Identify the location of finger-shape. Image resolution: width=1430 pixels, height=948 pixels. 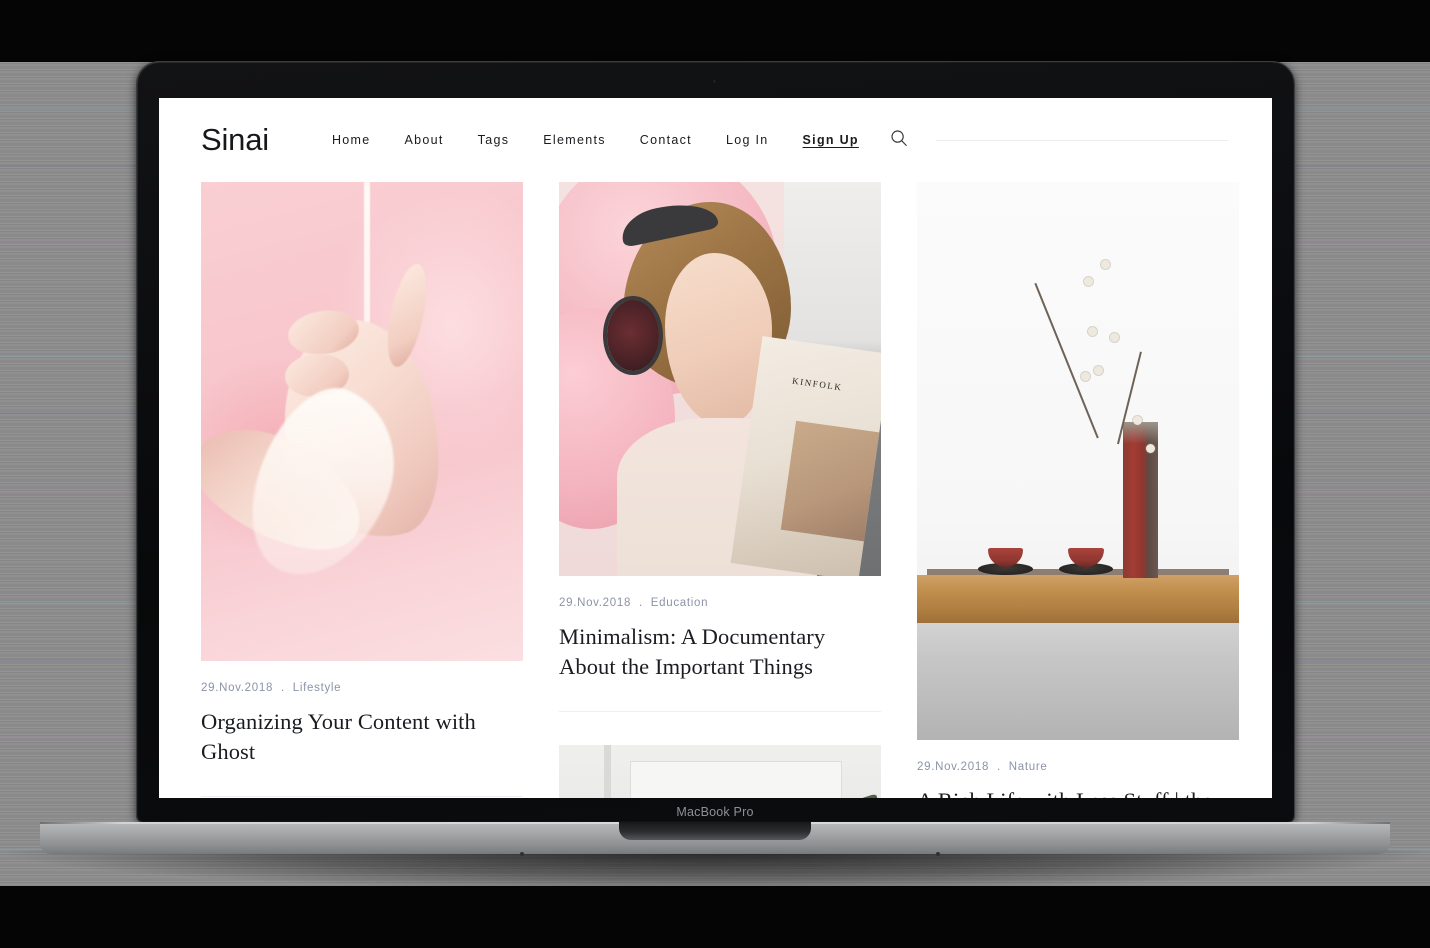
(407, 316).